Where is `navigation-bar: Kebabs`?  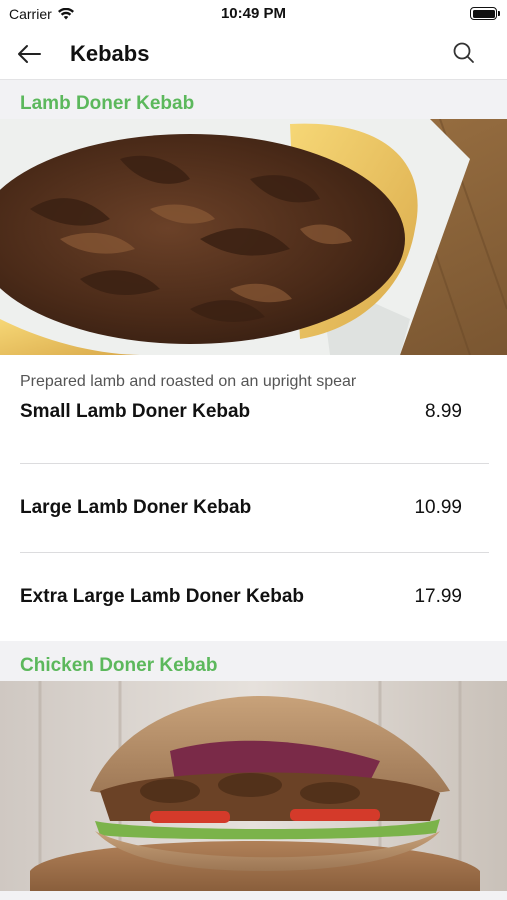 navigation-bar: Kebabs is located at coordinates (253, 54).